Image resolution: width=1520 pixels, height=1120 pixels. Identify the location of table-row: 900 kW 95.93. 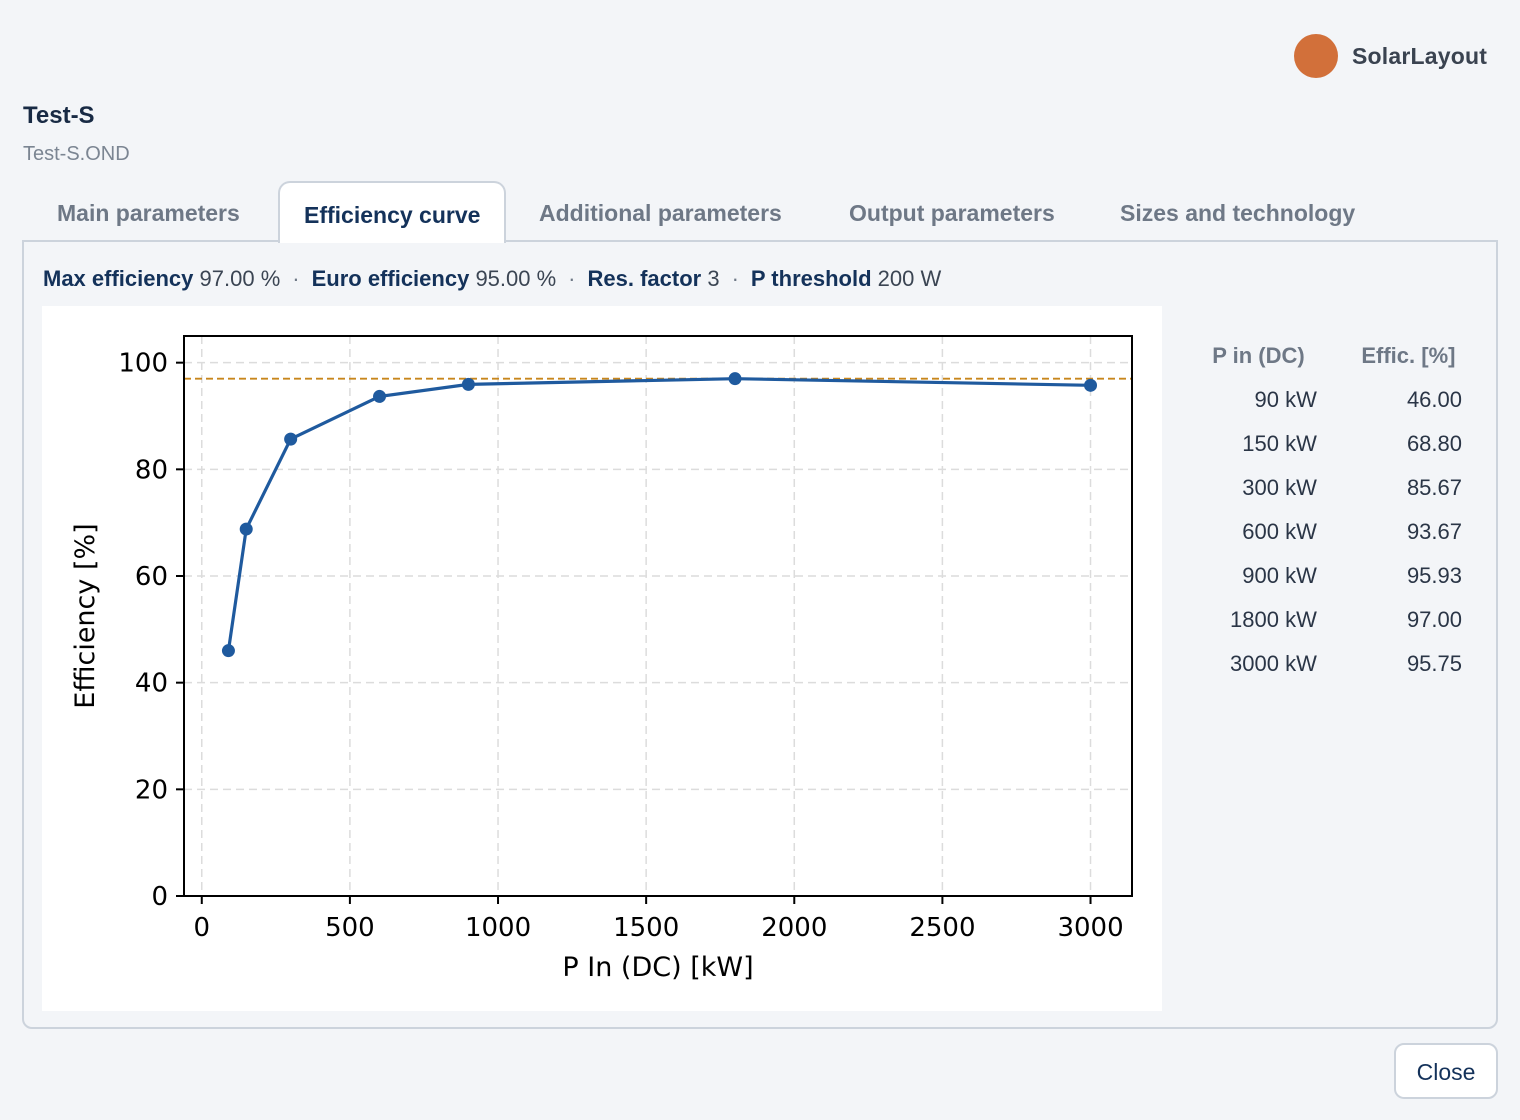
(1328, 576).